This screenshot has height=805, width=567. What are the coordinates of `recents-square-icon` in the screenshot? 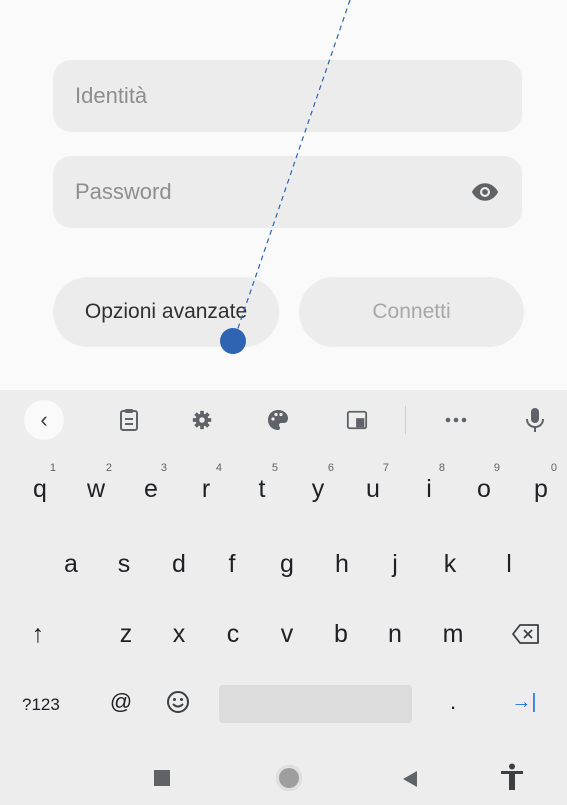 It's located at (162, 778).